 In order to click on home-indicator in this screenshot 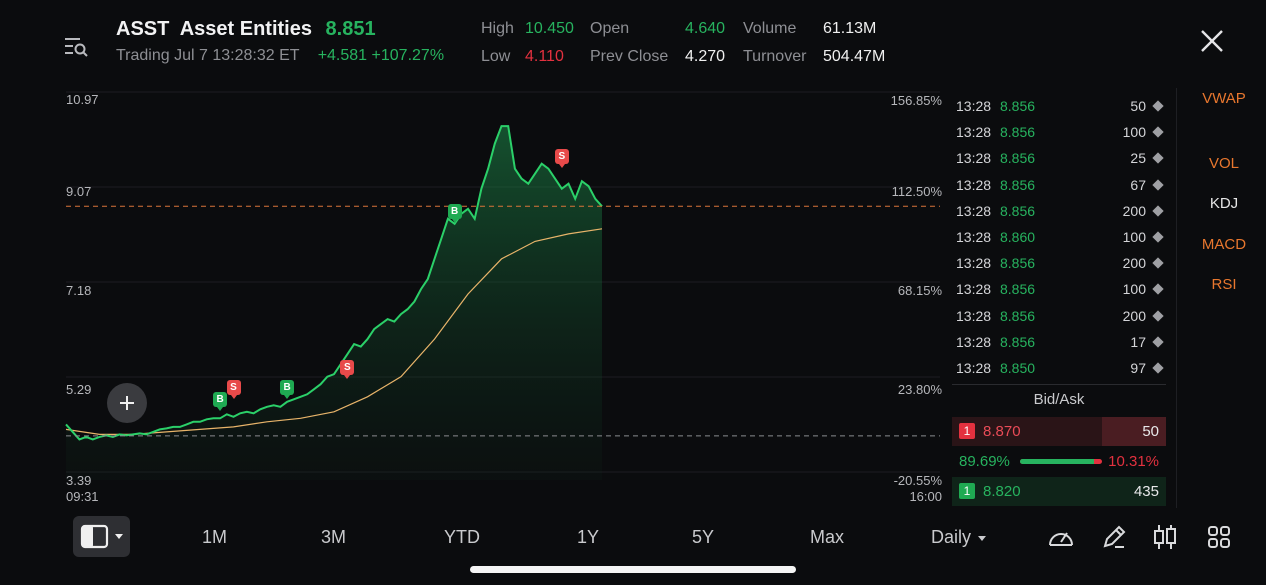, I will do `click(633, 569)`.